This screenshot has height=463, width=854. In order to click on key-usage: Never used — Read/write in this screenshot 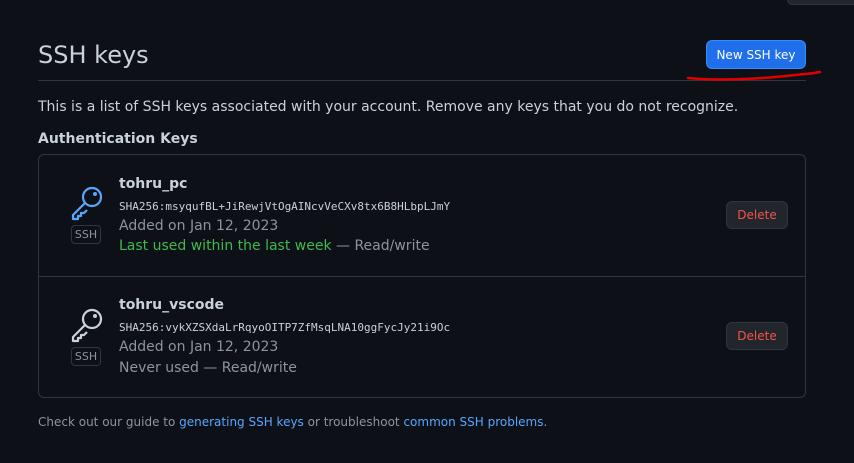, I will do `click(208, 368)`.